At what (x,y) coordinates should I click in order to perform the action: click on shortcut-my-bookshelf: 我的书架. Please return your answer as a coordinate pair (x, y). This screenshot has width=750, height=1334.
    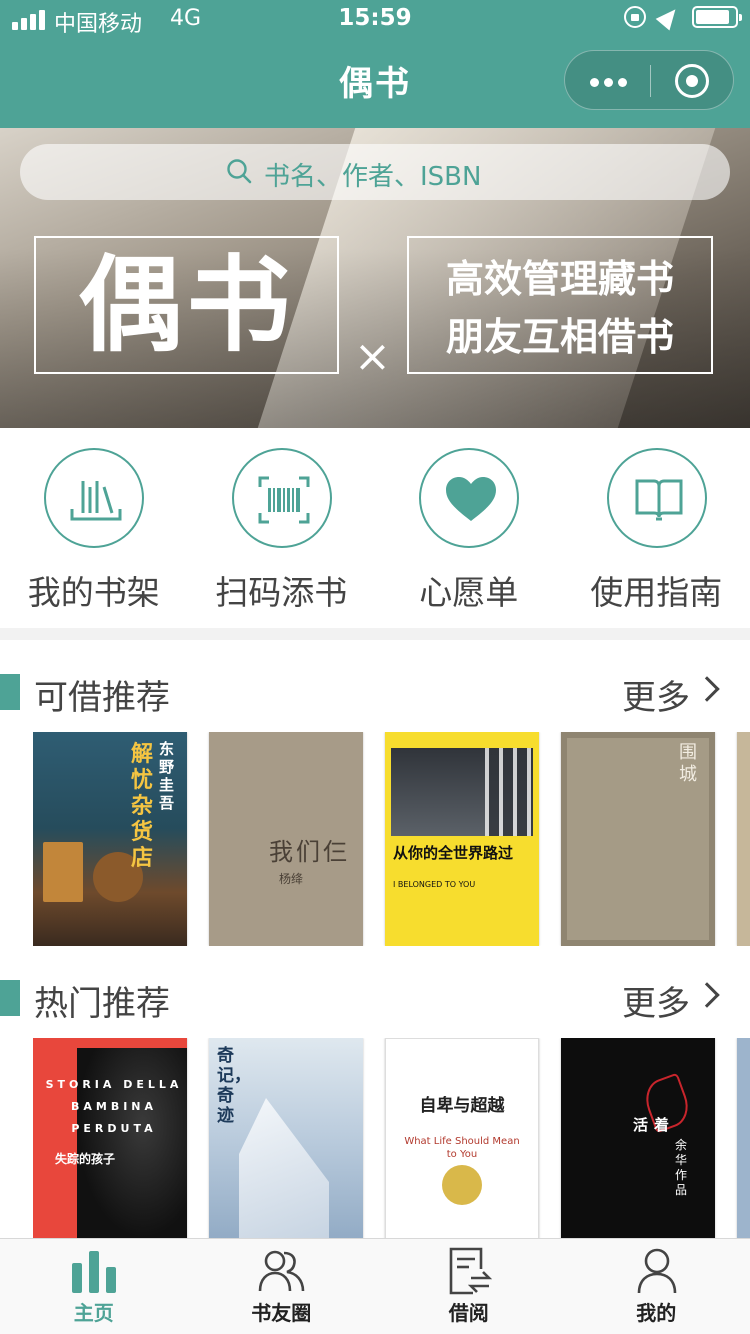
    Looking at the image, I should click on (94, 528).